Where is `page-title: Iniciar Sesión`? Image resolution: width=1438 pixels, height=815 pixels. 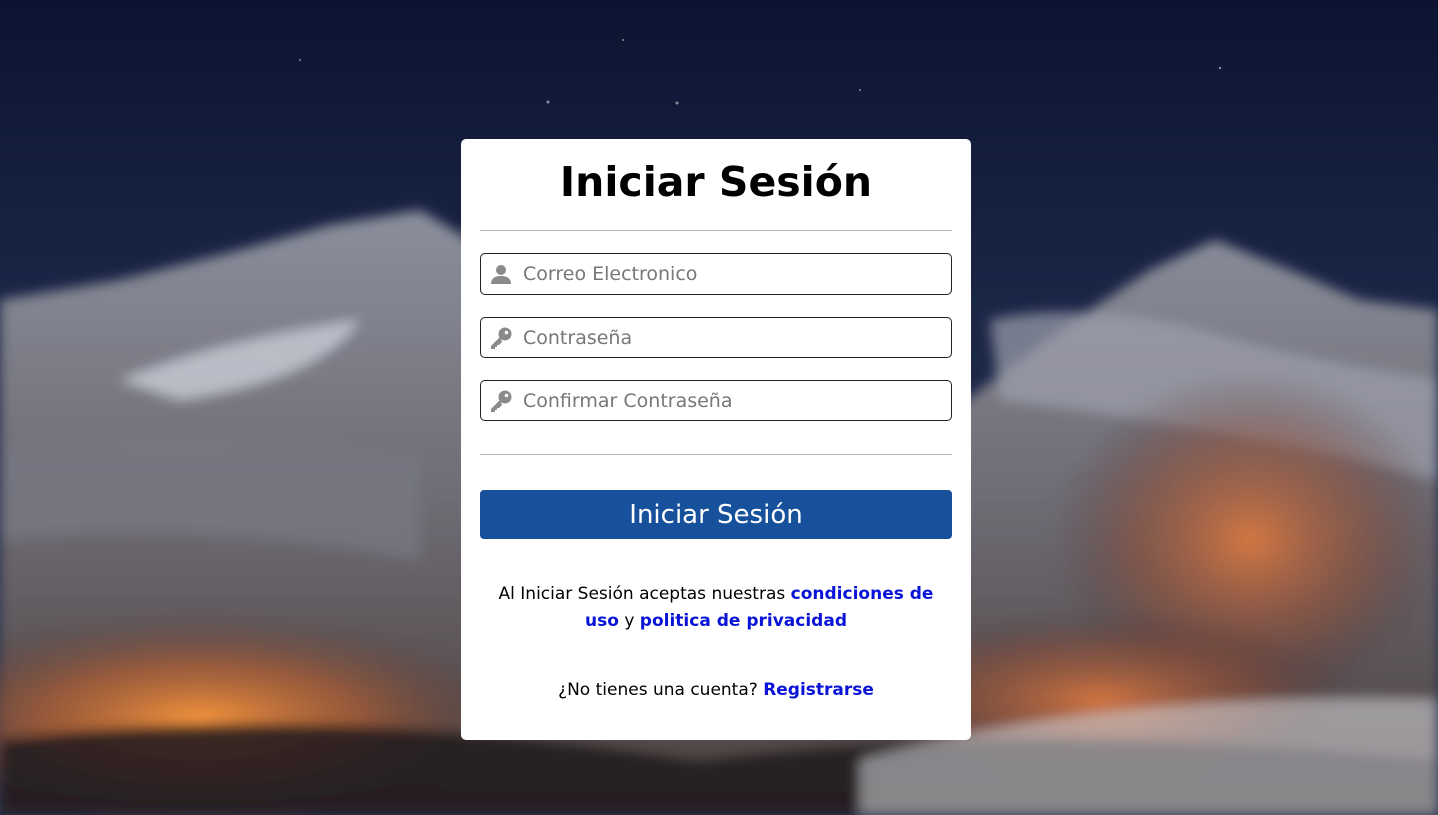 page-title: Iniciar Sesión is located at coordinates (716, 182).